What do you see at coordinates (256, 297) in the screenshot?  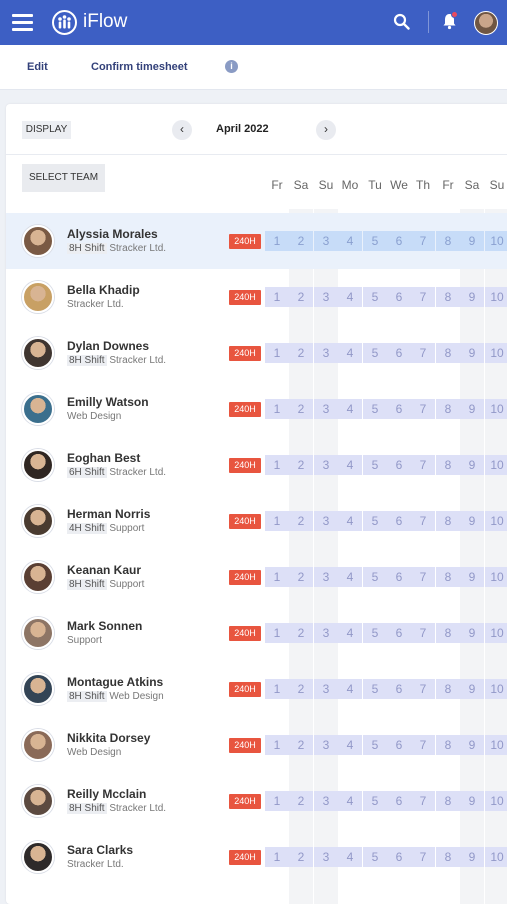 I see `employee-row: Bella Khadip Stracker Ltd. 240H 1 2 3 4 5 6 7 8 9 10` at bounding box center [256, 297].